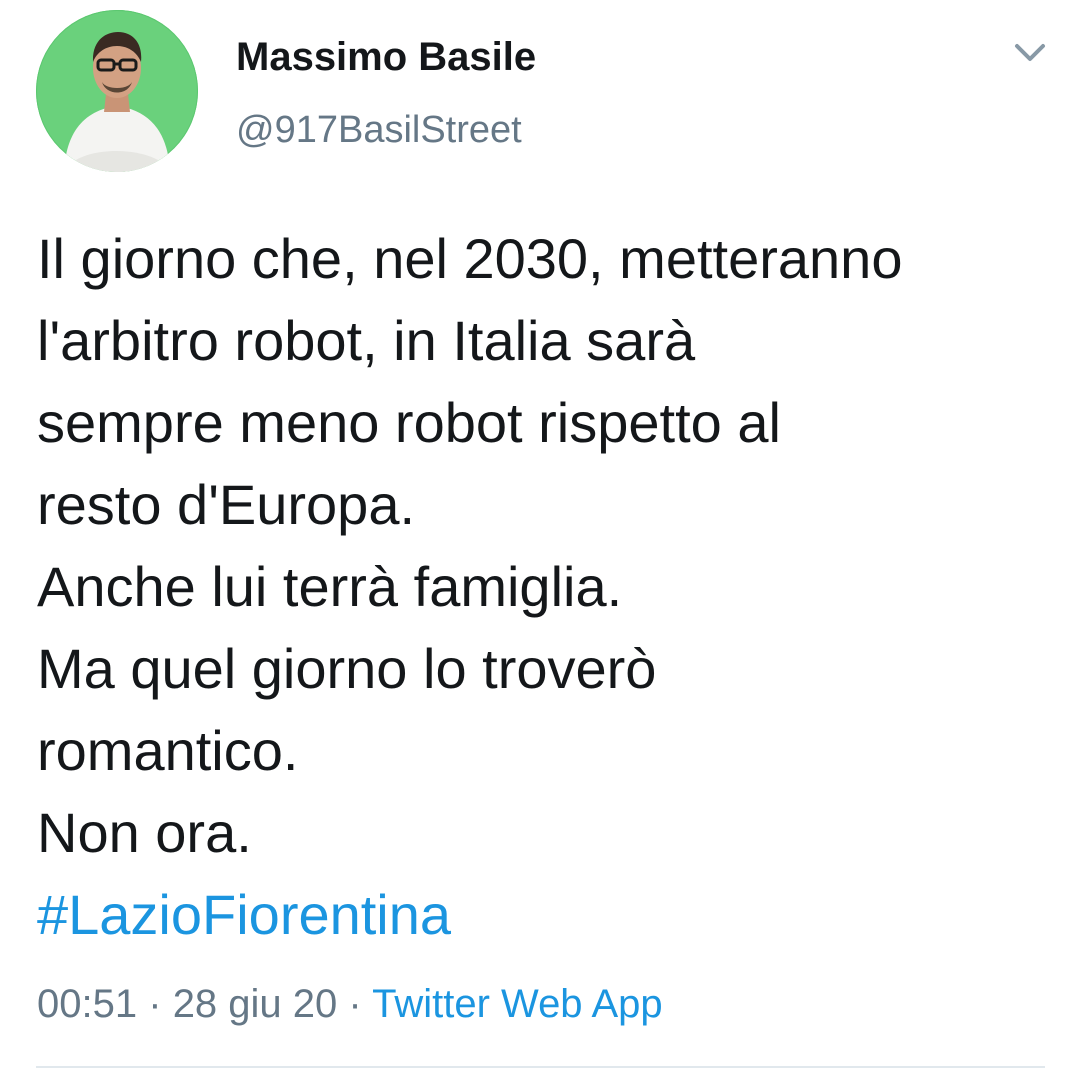  I want to click on tweet-line: Anche lui terrà famiglia., so click(330, 586).